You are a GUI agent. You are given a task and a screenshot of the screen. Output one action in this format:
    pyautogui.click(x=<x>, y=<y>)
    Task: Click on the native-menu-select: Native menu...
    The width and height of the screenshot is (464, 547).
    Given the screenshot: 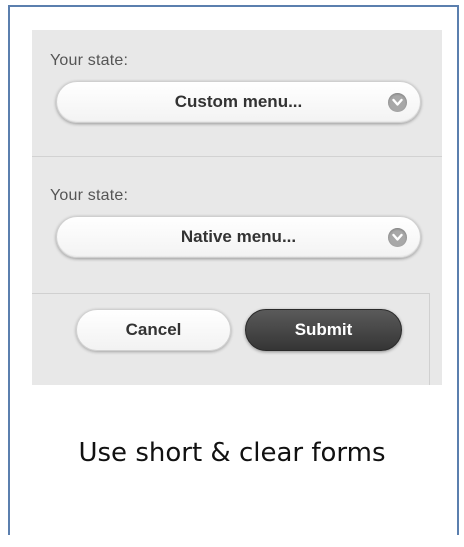 What is the action you would take?
    pyautogui.click(x=238, y=237)
    